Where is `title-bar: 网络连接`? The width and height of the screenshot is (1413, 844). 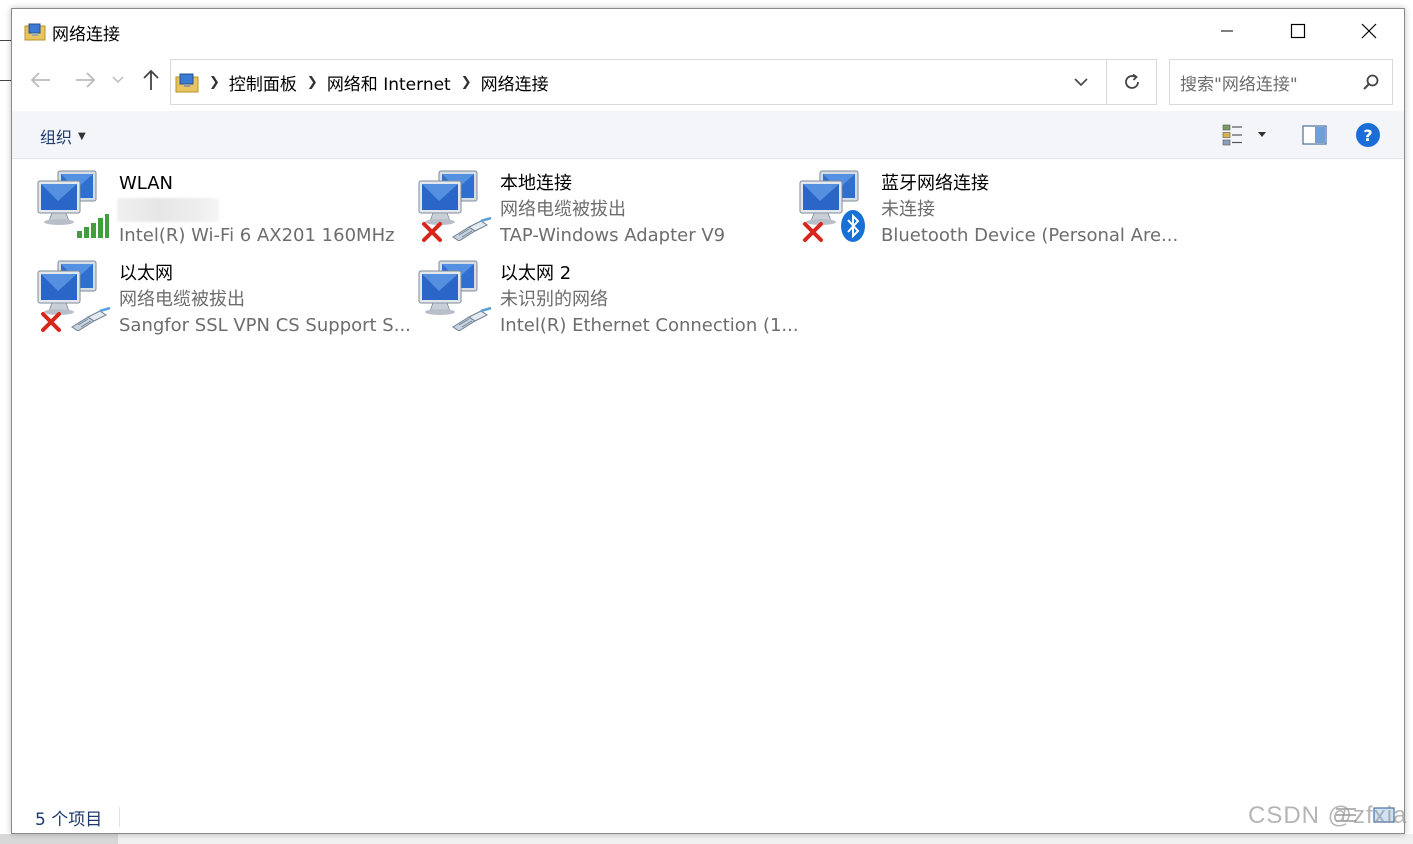
title-bar: 网络连接 is located at coordinates (708, 31).